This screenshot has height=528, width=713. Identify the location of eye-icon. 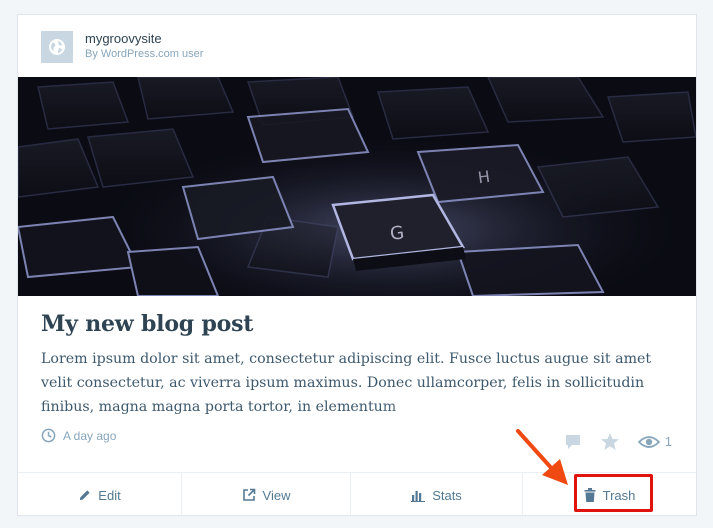
(648, 441).